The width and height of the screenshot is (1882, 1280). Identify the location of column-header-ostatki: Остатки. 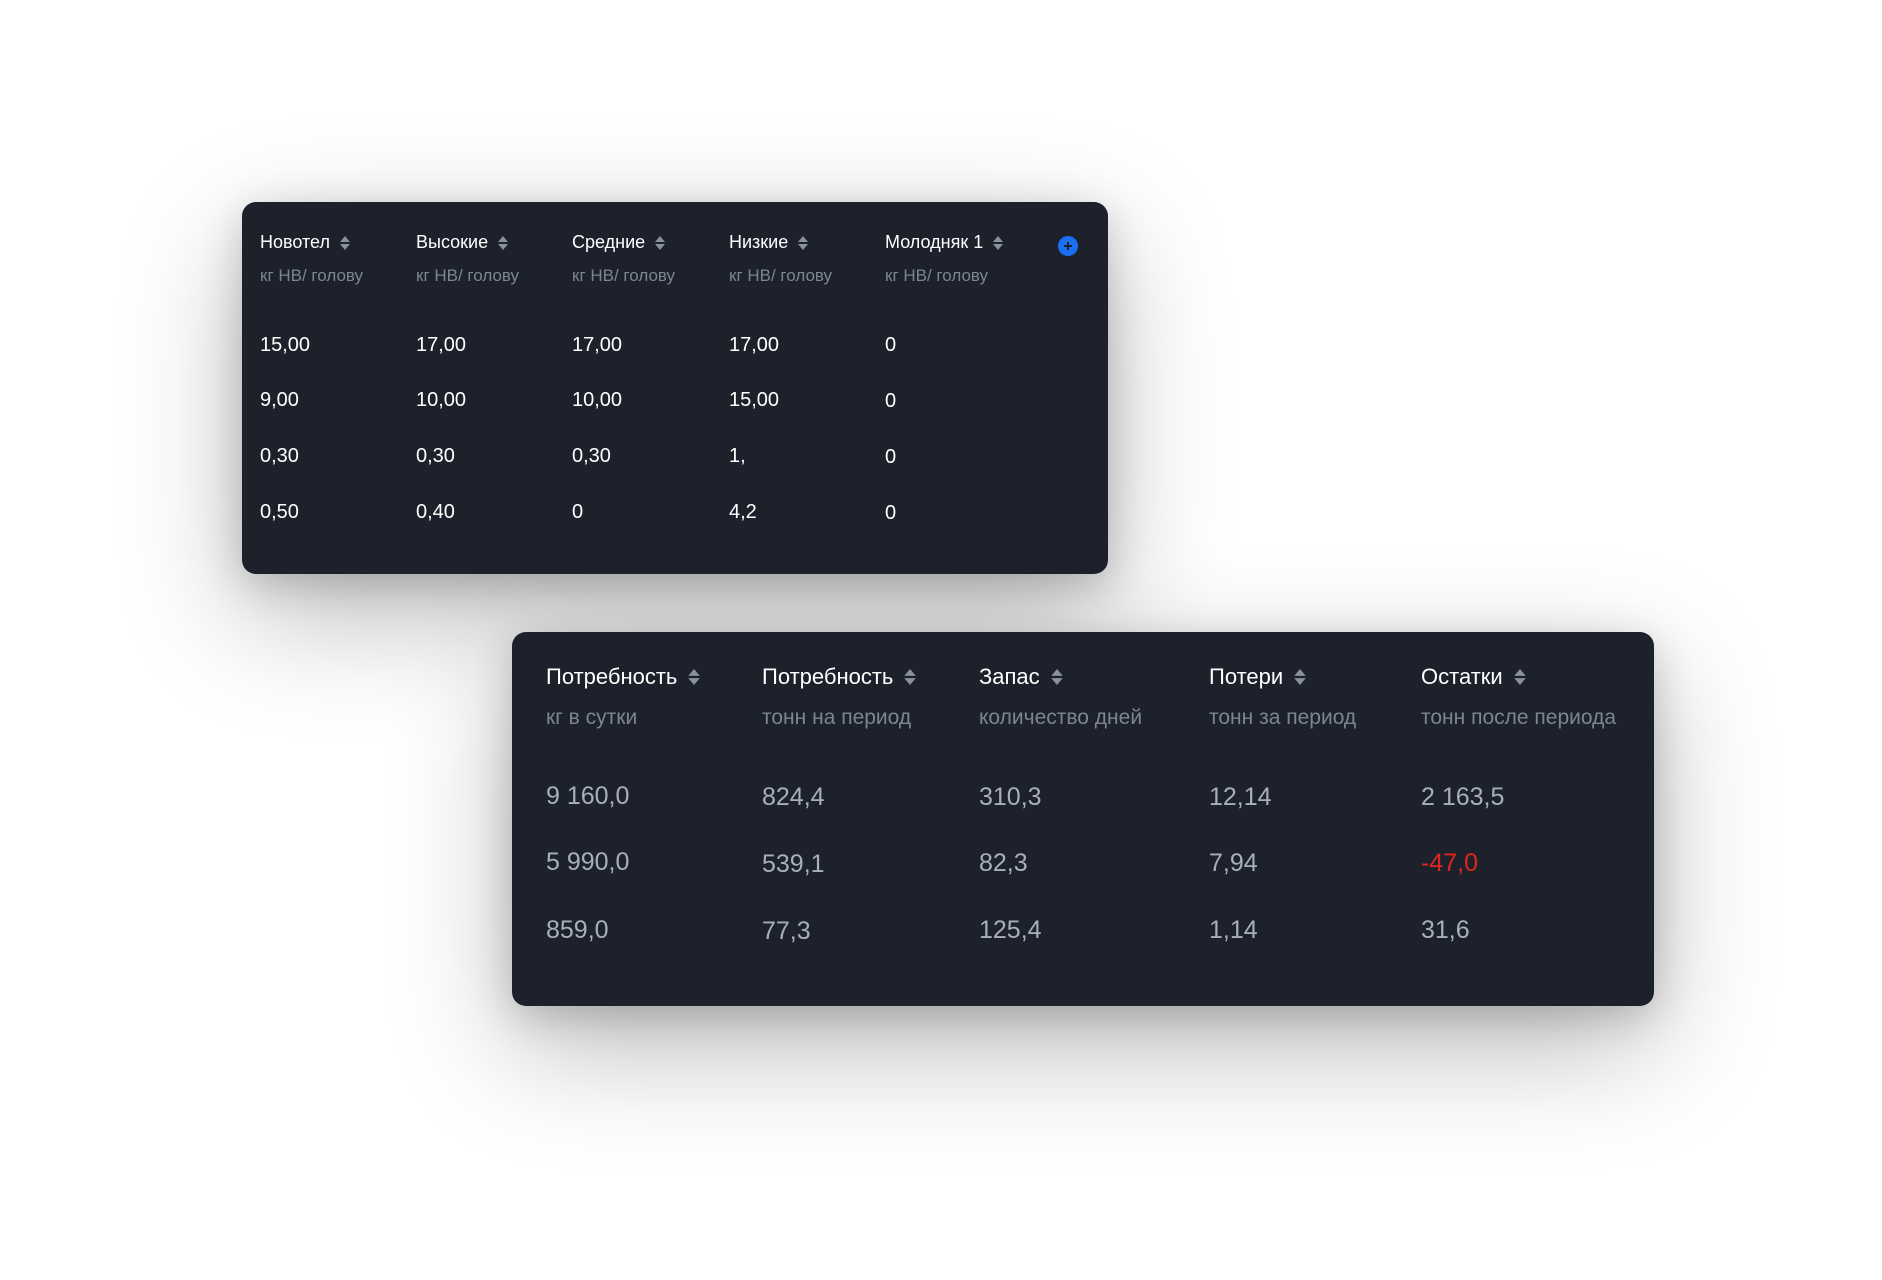
(1473, 677).